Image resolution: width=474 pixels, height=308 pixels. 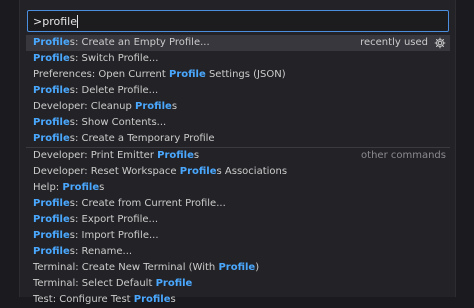 I want to click on command-text: Help:, so click(x=48, y=187).